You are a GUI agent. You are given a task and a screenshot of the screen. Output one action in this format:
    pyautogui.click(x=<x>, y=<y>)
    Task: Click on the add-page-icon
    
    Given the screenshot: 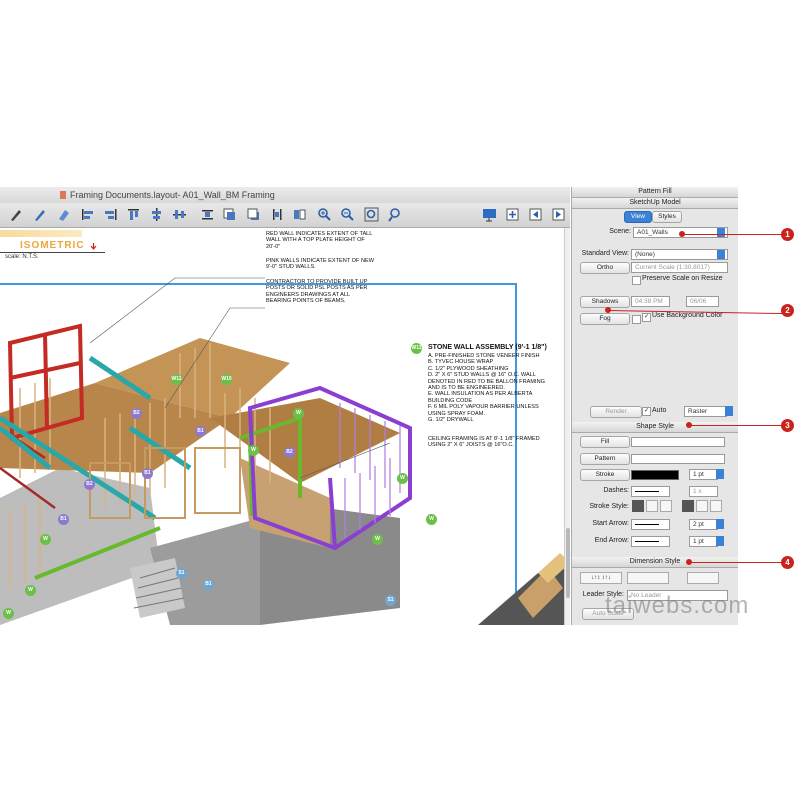 What is the action you would take?
    pyautogui.click(x=512, y=214)
    